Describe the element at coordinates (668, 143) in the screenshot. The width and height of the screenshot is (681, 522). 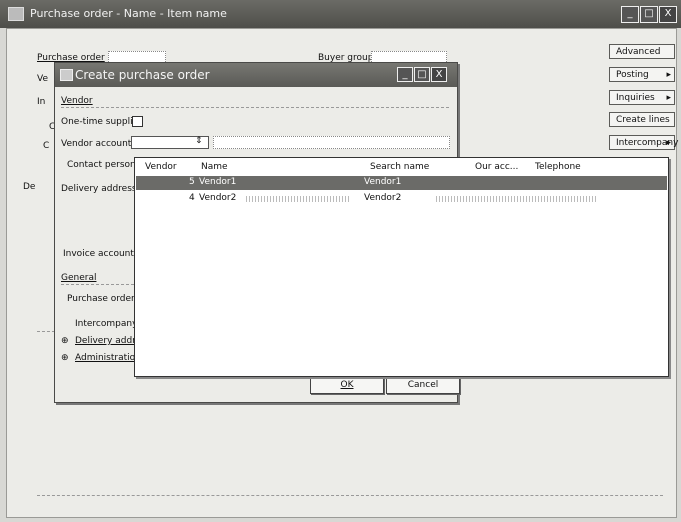
I see `intercompany-arrow-icon: ▸` at that location.